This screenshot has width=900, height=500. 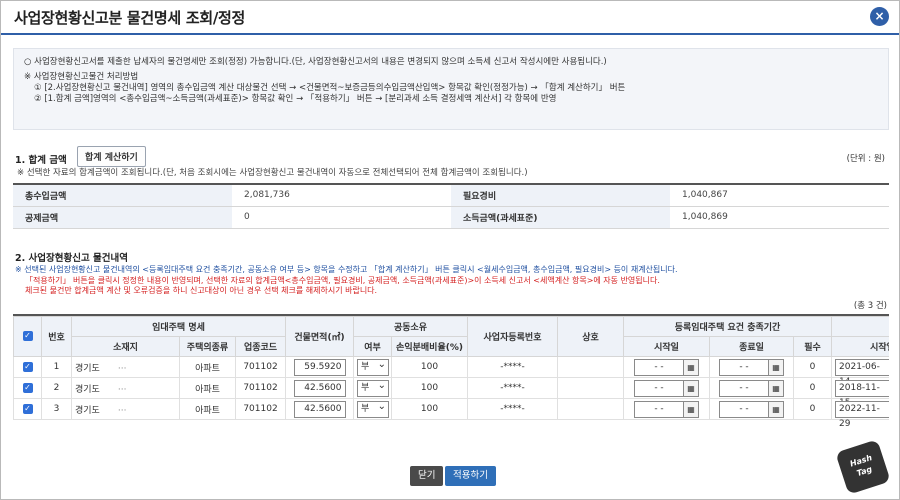 I want to click on dialog-title: 사업장현황신고분 물건명세 조회/정정, so click(x=130, y=17).